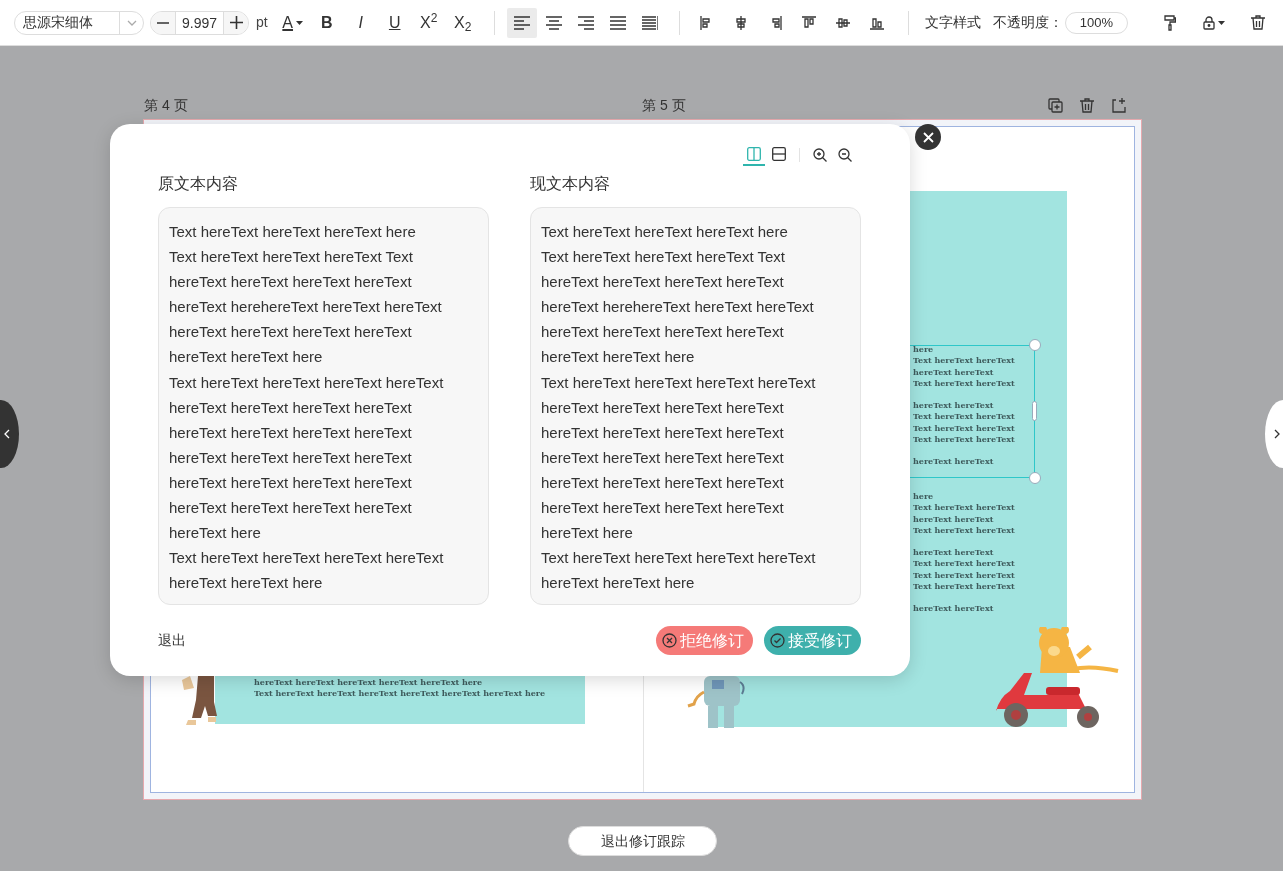  What do you see at coordinates (1027, 22) in the screenshot?
I see `opacity-label: 不透明度：` at bounding box center [1027, 22].